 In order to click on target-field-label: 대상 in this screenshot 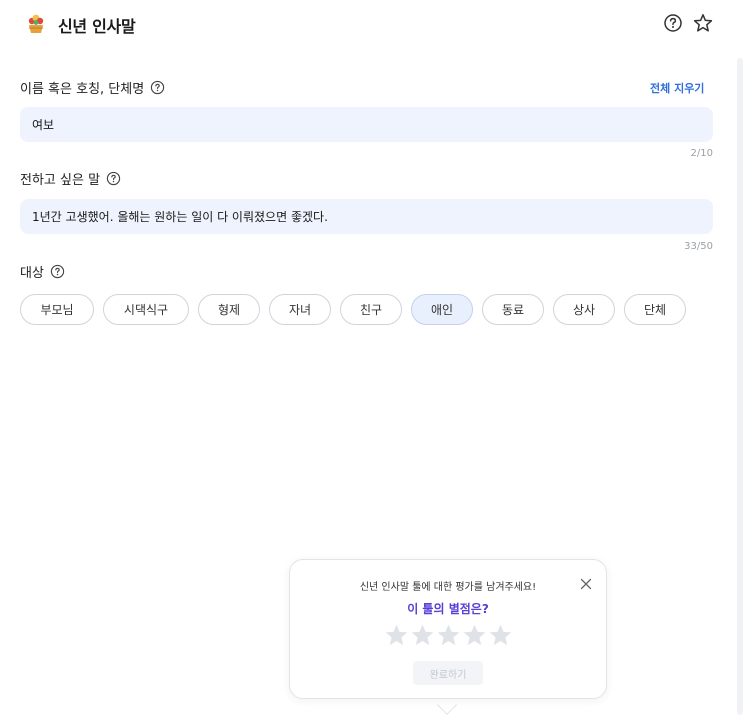, I will do `click(42, 271)`.